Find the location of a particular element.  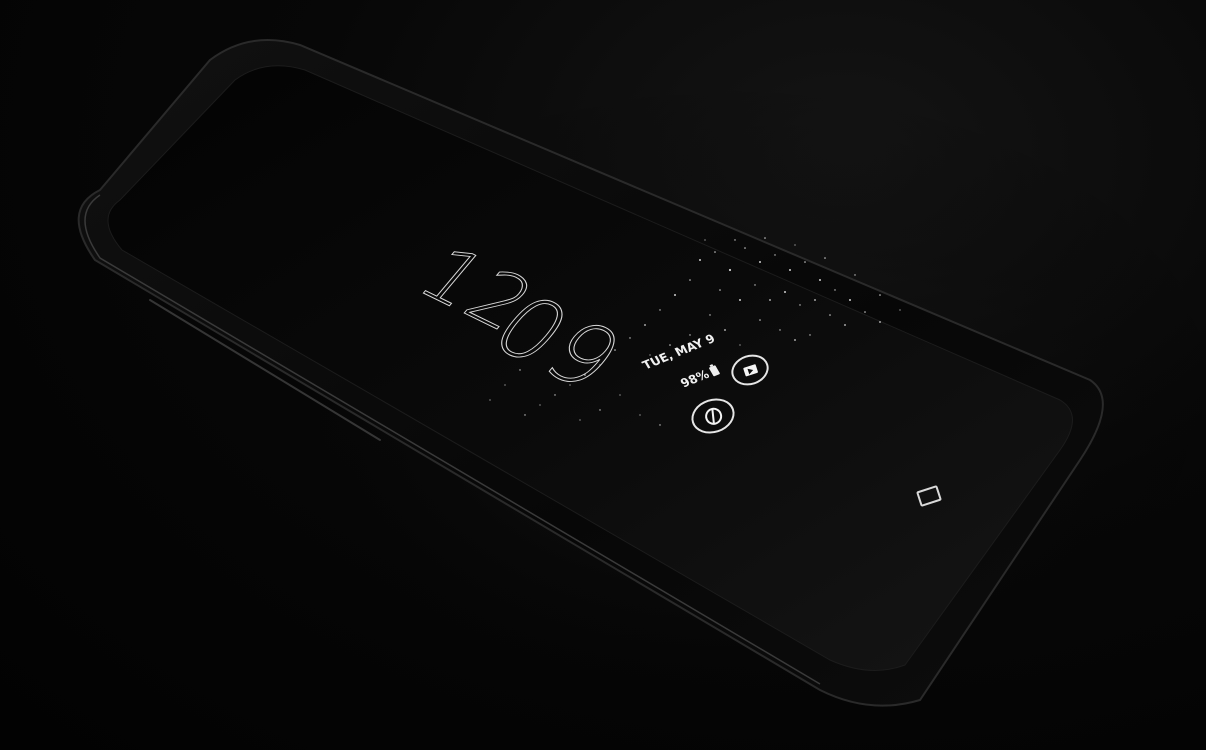

power-saving-icon is located at coordinates (713, 416).